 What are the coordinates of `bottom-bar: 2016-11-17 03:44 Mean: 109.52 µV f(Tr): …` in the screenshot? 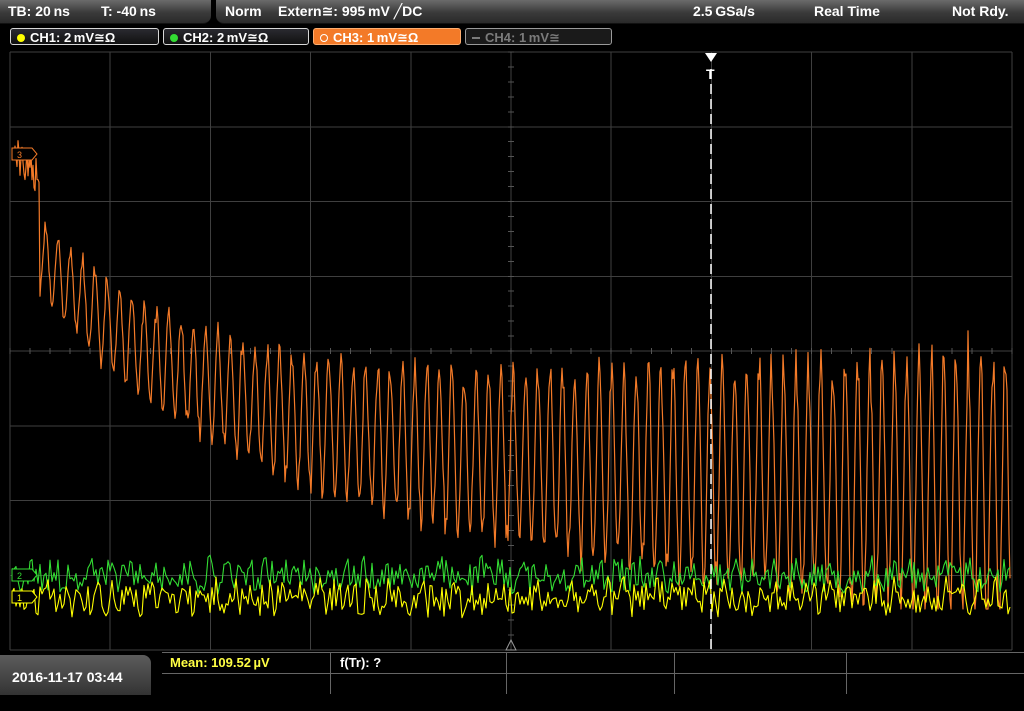 It's located at (512, 673).